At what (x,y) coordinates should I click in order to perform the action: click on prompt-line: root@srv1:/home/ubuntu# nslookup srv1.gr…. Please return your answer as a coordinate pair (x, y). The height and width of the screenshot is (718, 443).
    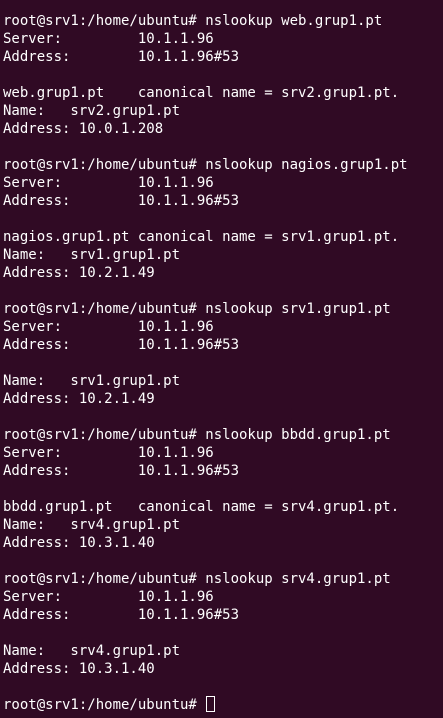
    Looking at the image, I should click on (197, 309).